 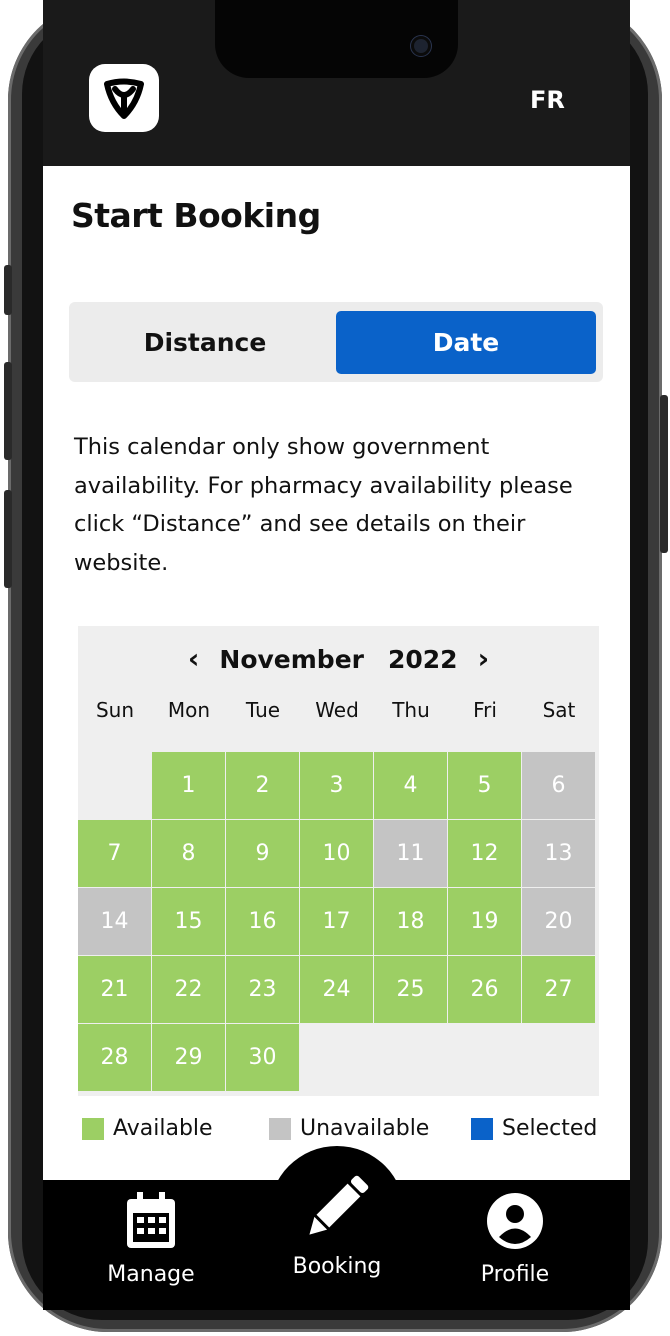 I want to click on calendar-day-24: 24, so click(x=336, y=989).